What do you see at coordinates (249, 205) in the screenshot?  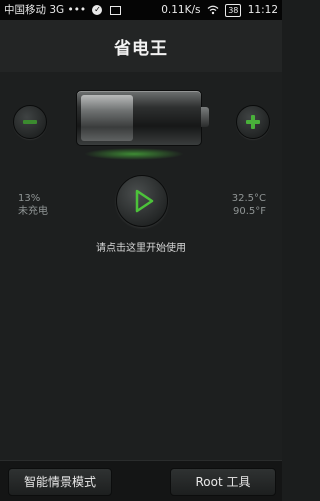 I see `temperature-info: 32.5°C 90.5°F` at bounding box center [249, 205].